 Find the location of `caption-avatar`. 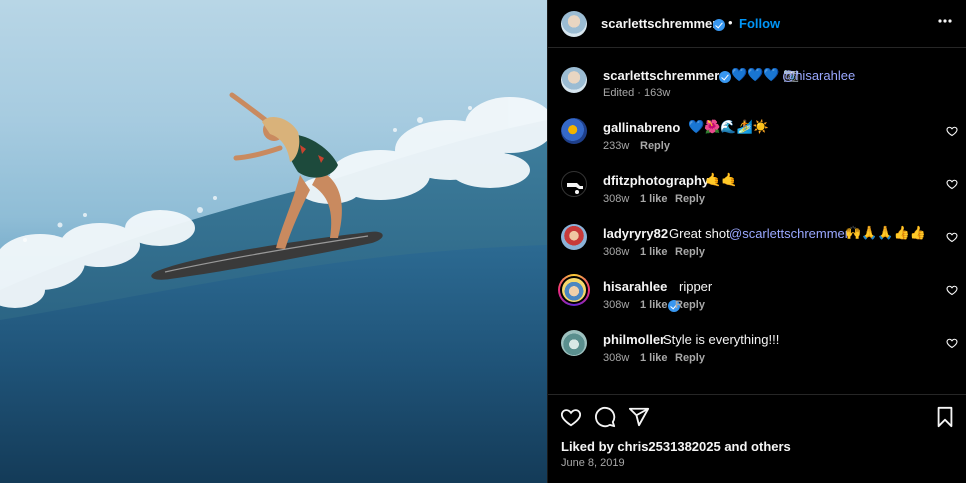

caption-avatar is located at coordinates (574, 80).